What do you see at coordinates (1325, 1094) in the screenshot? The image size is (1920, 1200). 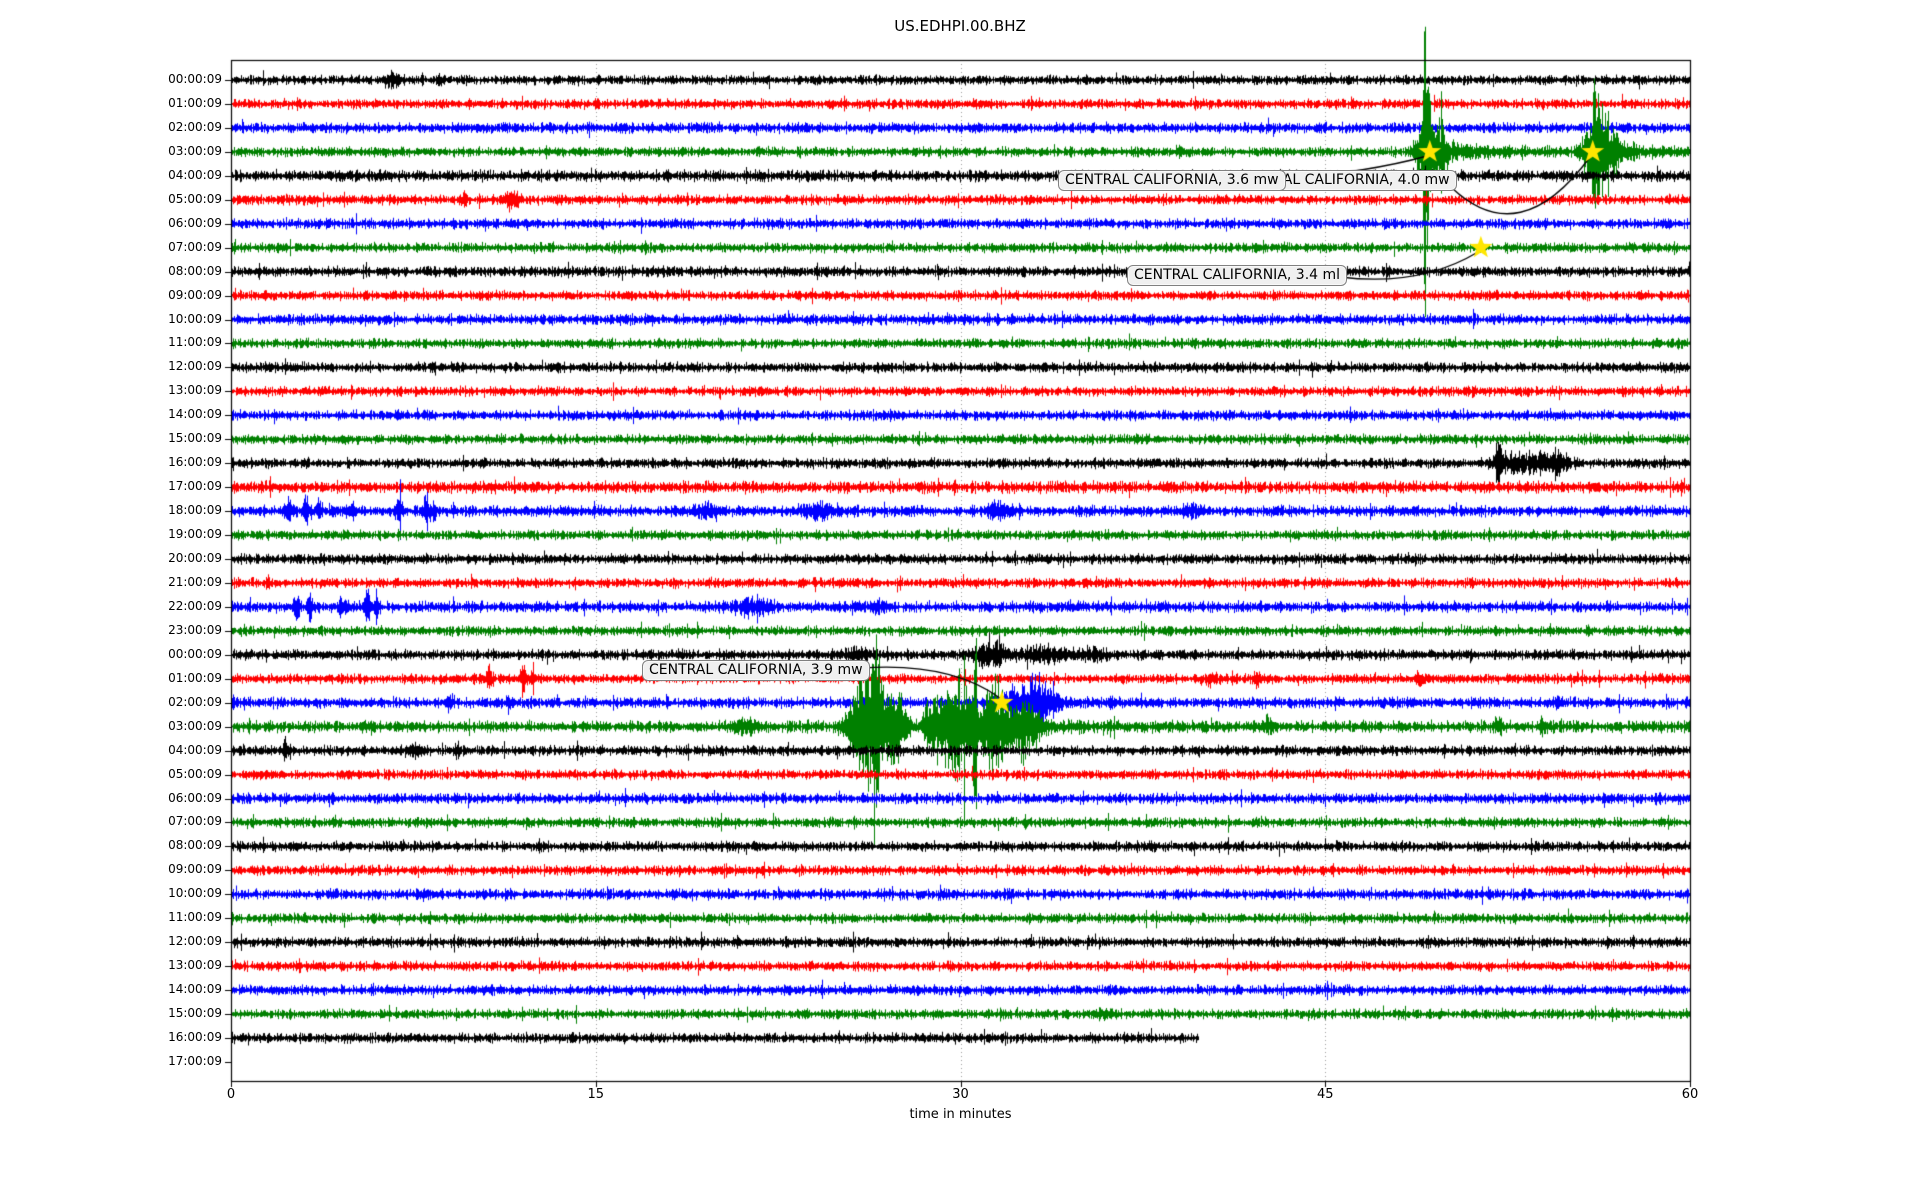 I see `x-tick-label: 45` at bounding box center [1325, 1094].